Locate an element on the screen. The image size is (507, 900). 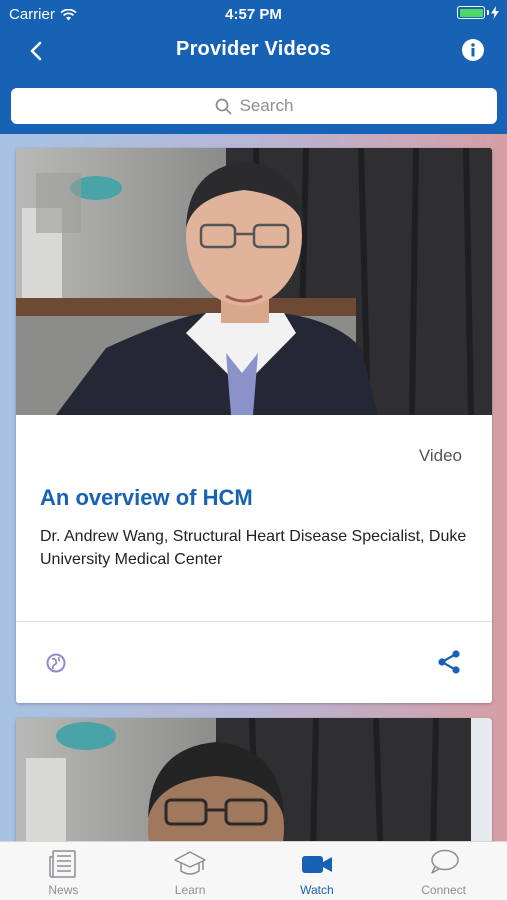
battery-icon is located at coordinates (478, 12).